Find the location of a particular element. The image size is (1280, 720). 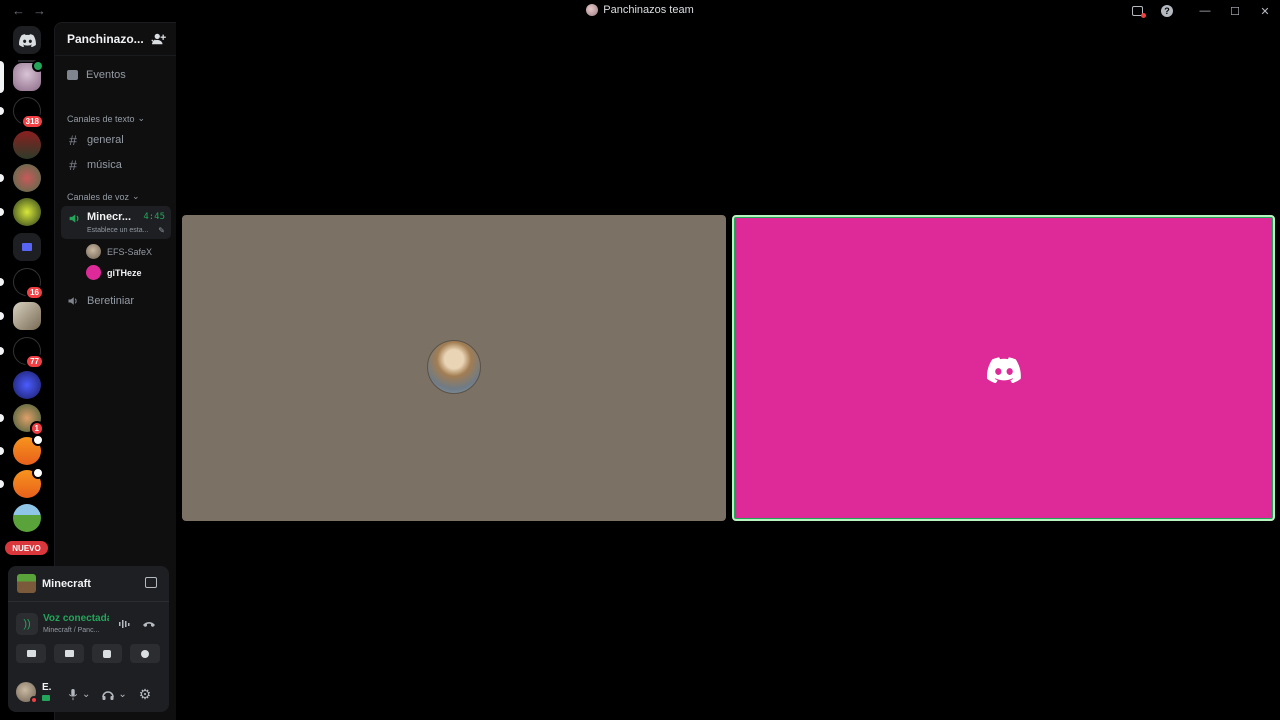

text-category: Canales de texto ⌄ is located at coordinates (106, 118).